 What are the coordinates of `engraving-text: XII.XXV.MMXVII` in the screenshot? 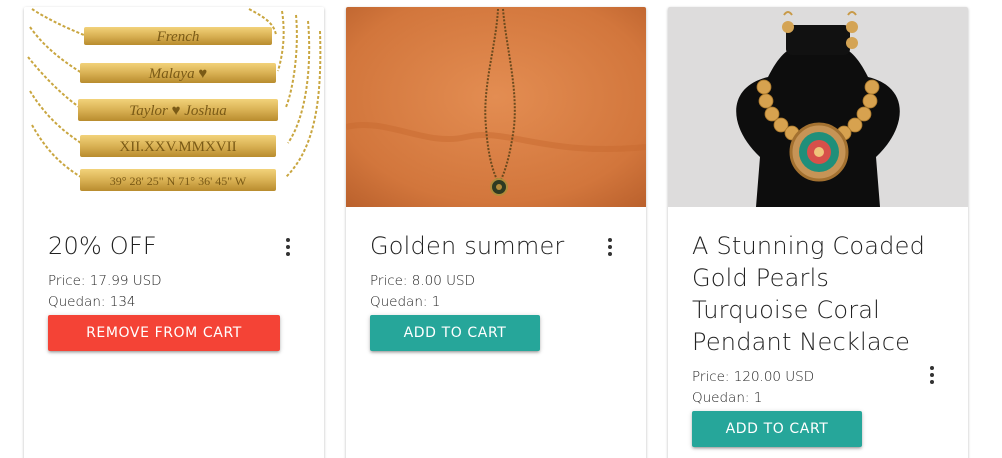 It's located at (177, 147).